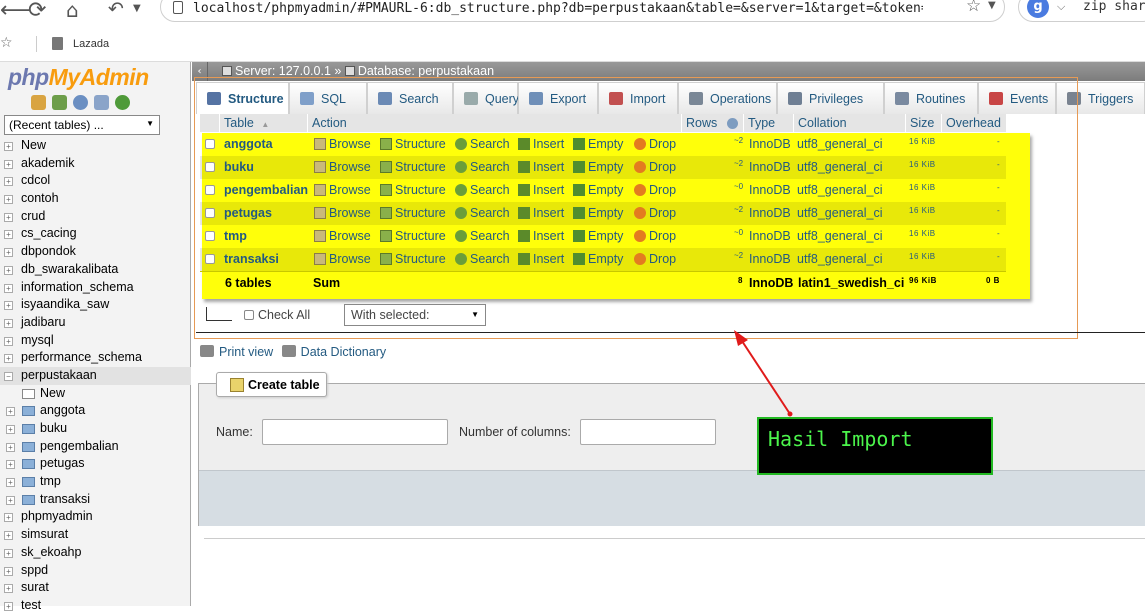 This screenshot has width=1145, height=615. What do you see at coordinates (95, 482) in the screenshot?
I see `sidebar-item-table: + tmp` at bounding box center [95, 482].